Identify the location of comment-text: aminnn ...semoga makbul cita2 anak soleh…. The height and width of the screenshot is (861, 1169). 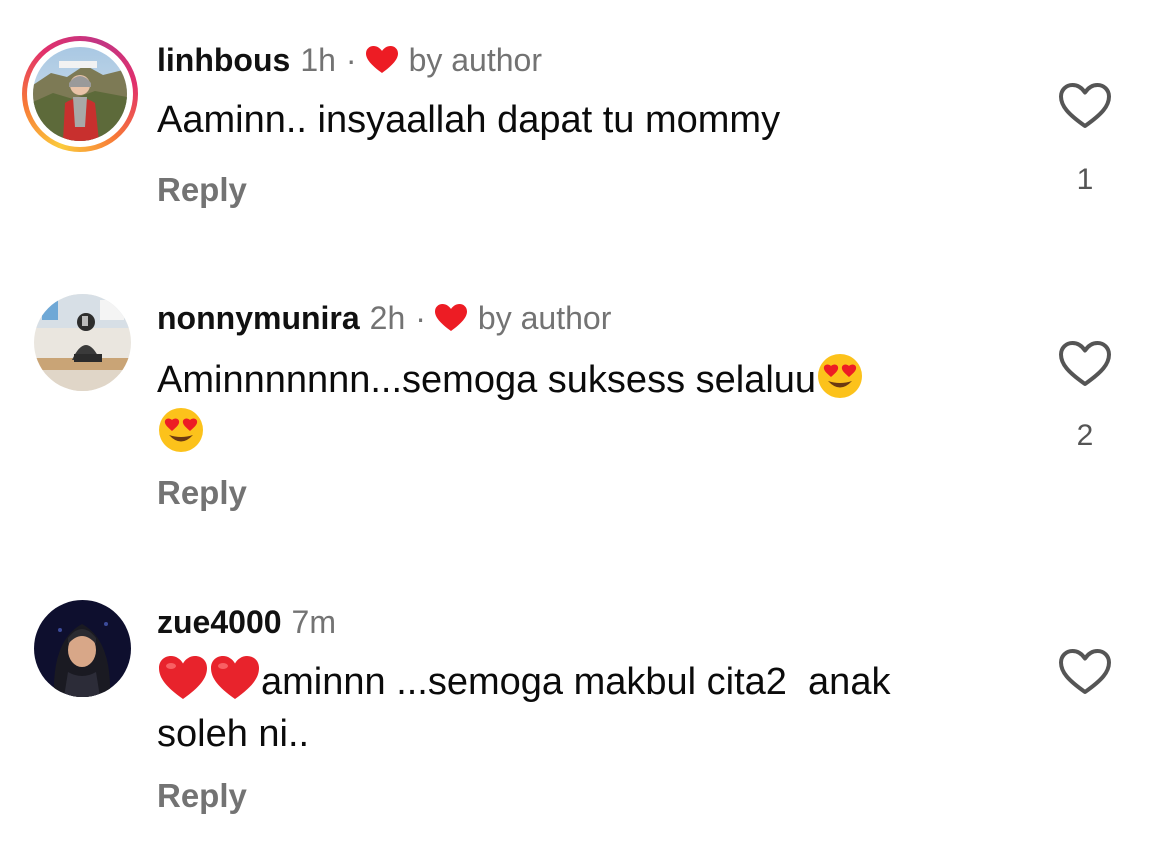
(587, 707).